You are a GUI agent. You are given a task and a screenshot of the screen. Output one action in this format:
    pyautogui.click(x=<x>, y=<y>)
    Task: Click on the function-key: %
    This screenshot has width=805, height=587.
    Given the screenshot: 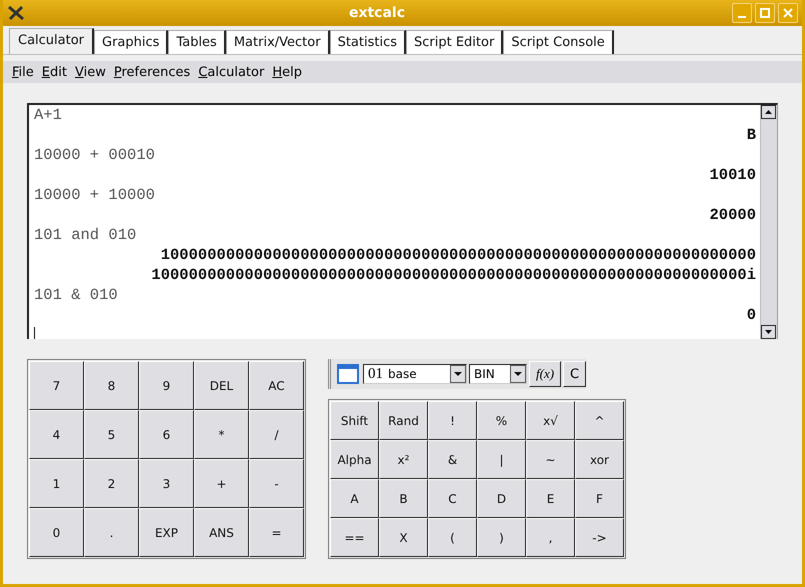 What is the action you would take?
    pyautogui.click(x=501, y=420)
    